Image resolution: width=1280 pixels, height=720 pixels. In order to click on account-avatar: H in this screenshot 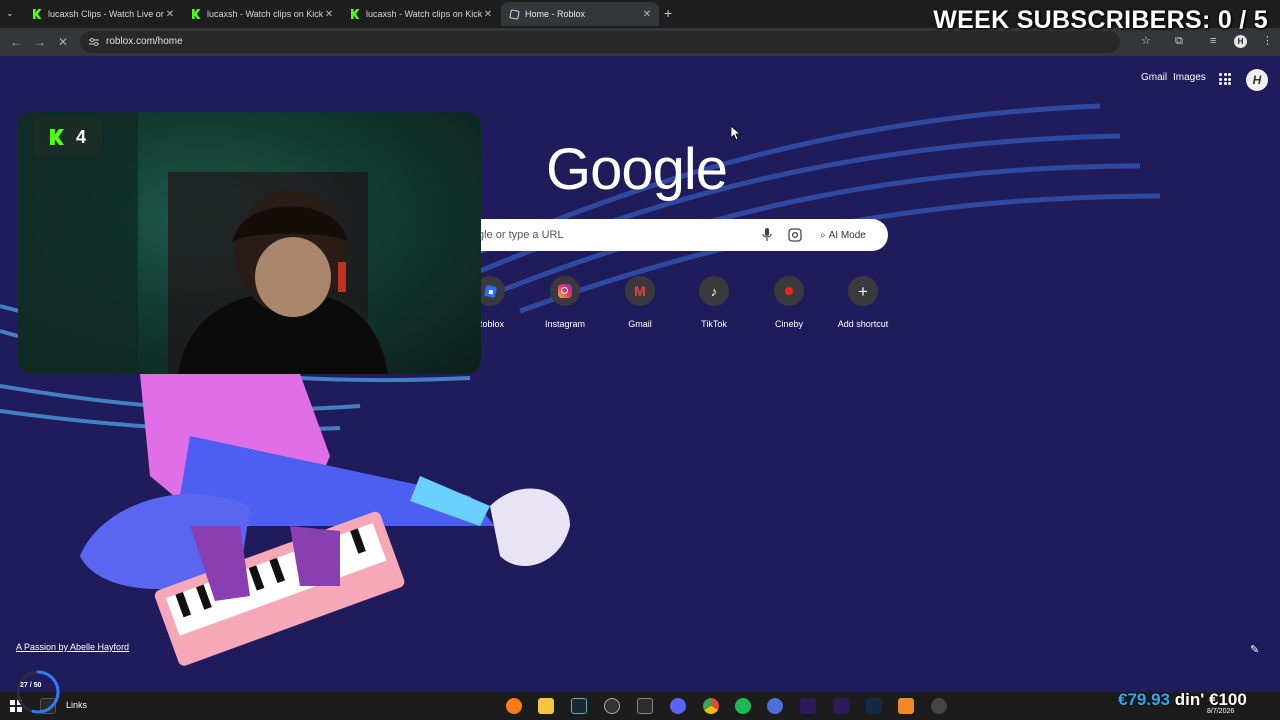, I will do `click(1257, 80)`.